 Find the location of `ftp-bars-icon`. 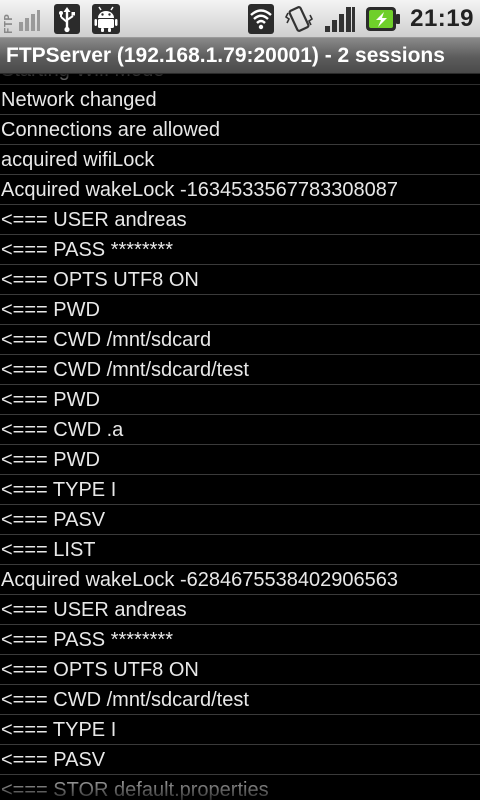

ftp-bars-icon is located at coordinates (29, 20).